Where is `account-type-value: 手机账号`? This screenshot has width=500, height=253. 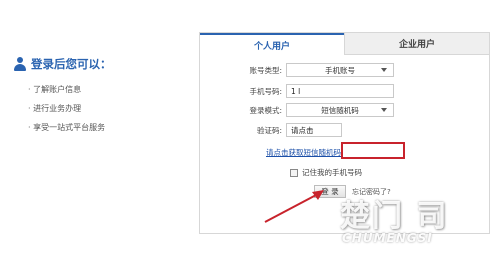 account-type-value: 手机账号 is located at coordinates (340, 70).